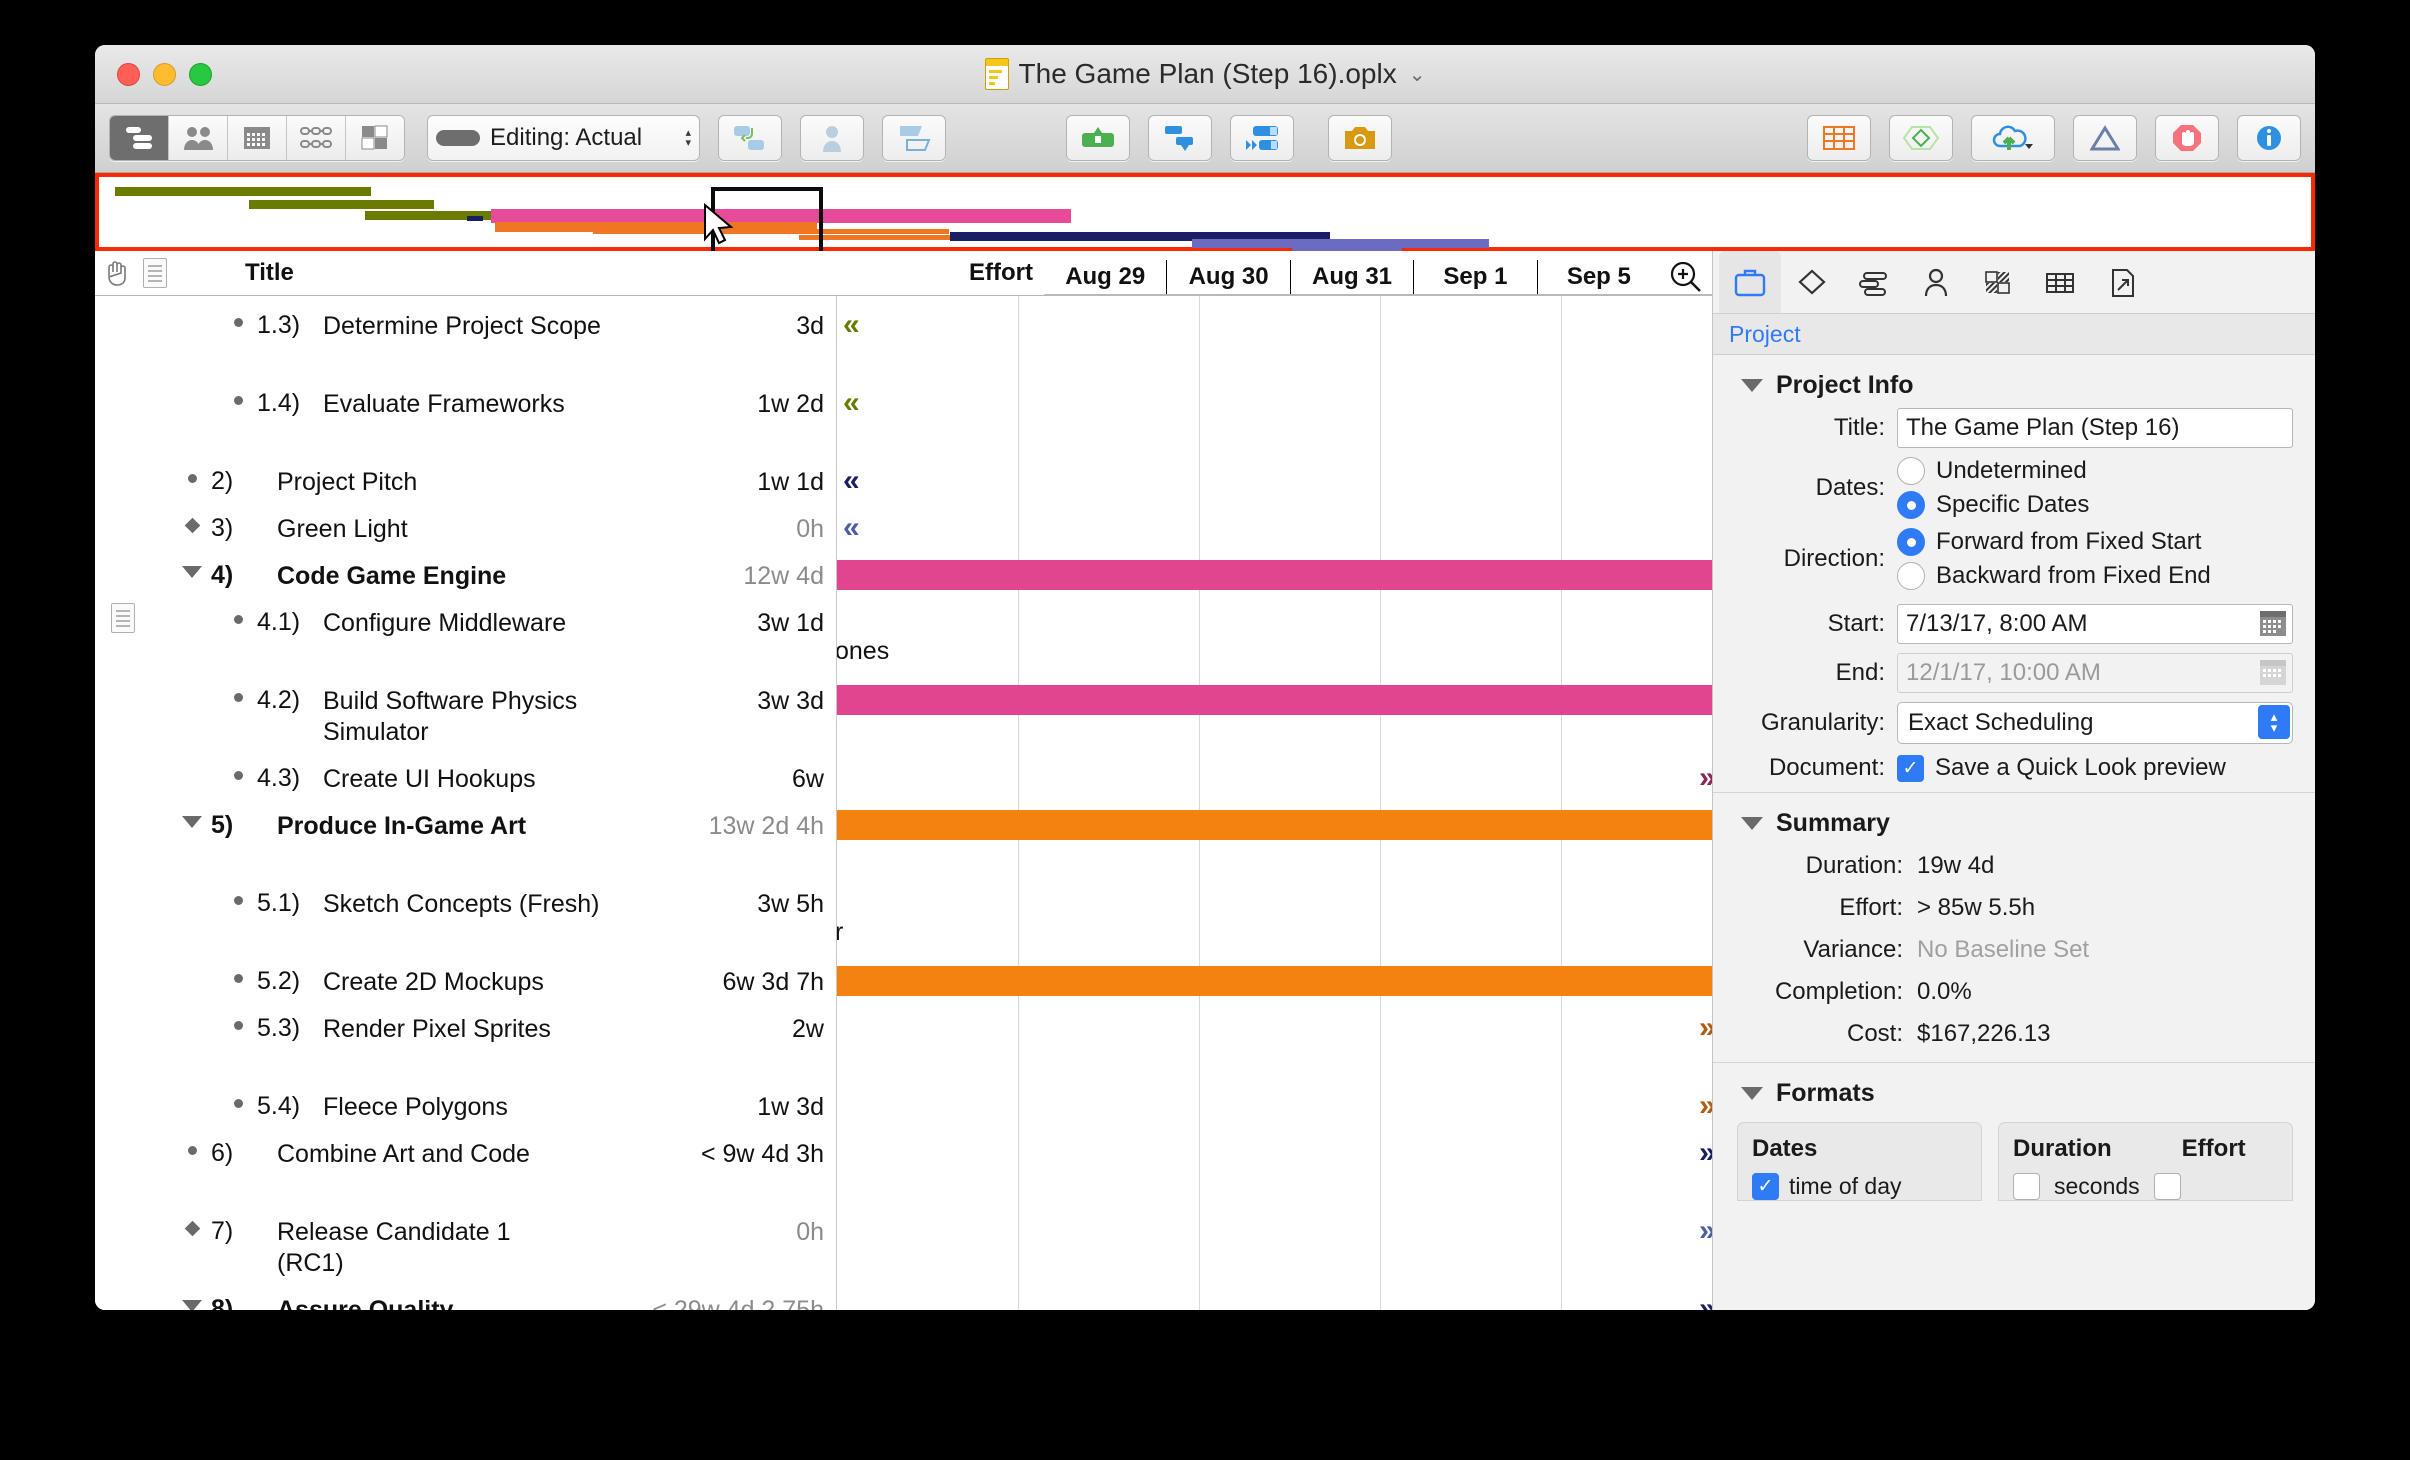 This screenshot has height=1460, width=2410. I want to click on zoom-in-icon, so click(1686, 277).